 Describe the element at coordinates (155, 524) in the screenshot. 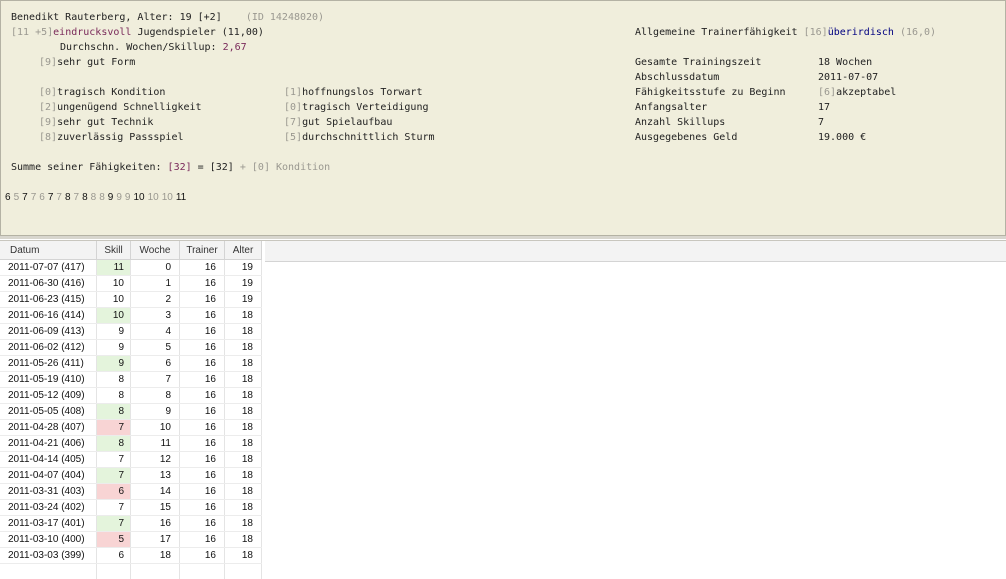

I see `week-cell: 16` at that location.